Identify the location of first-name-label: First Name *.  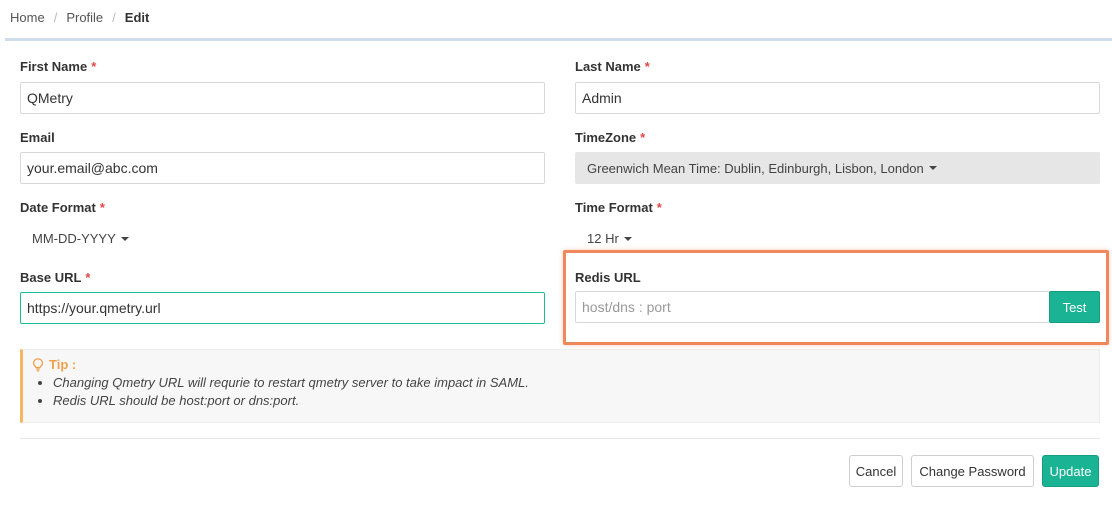
(58, 66).